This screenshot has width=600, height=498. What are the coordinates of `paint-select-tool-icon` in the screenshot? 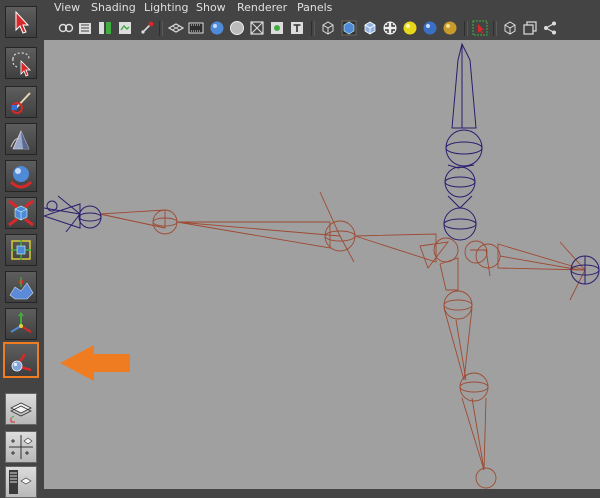 It's located at (21, 103).